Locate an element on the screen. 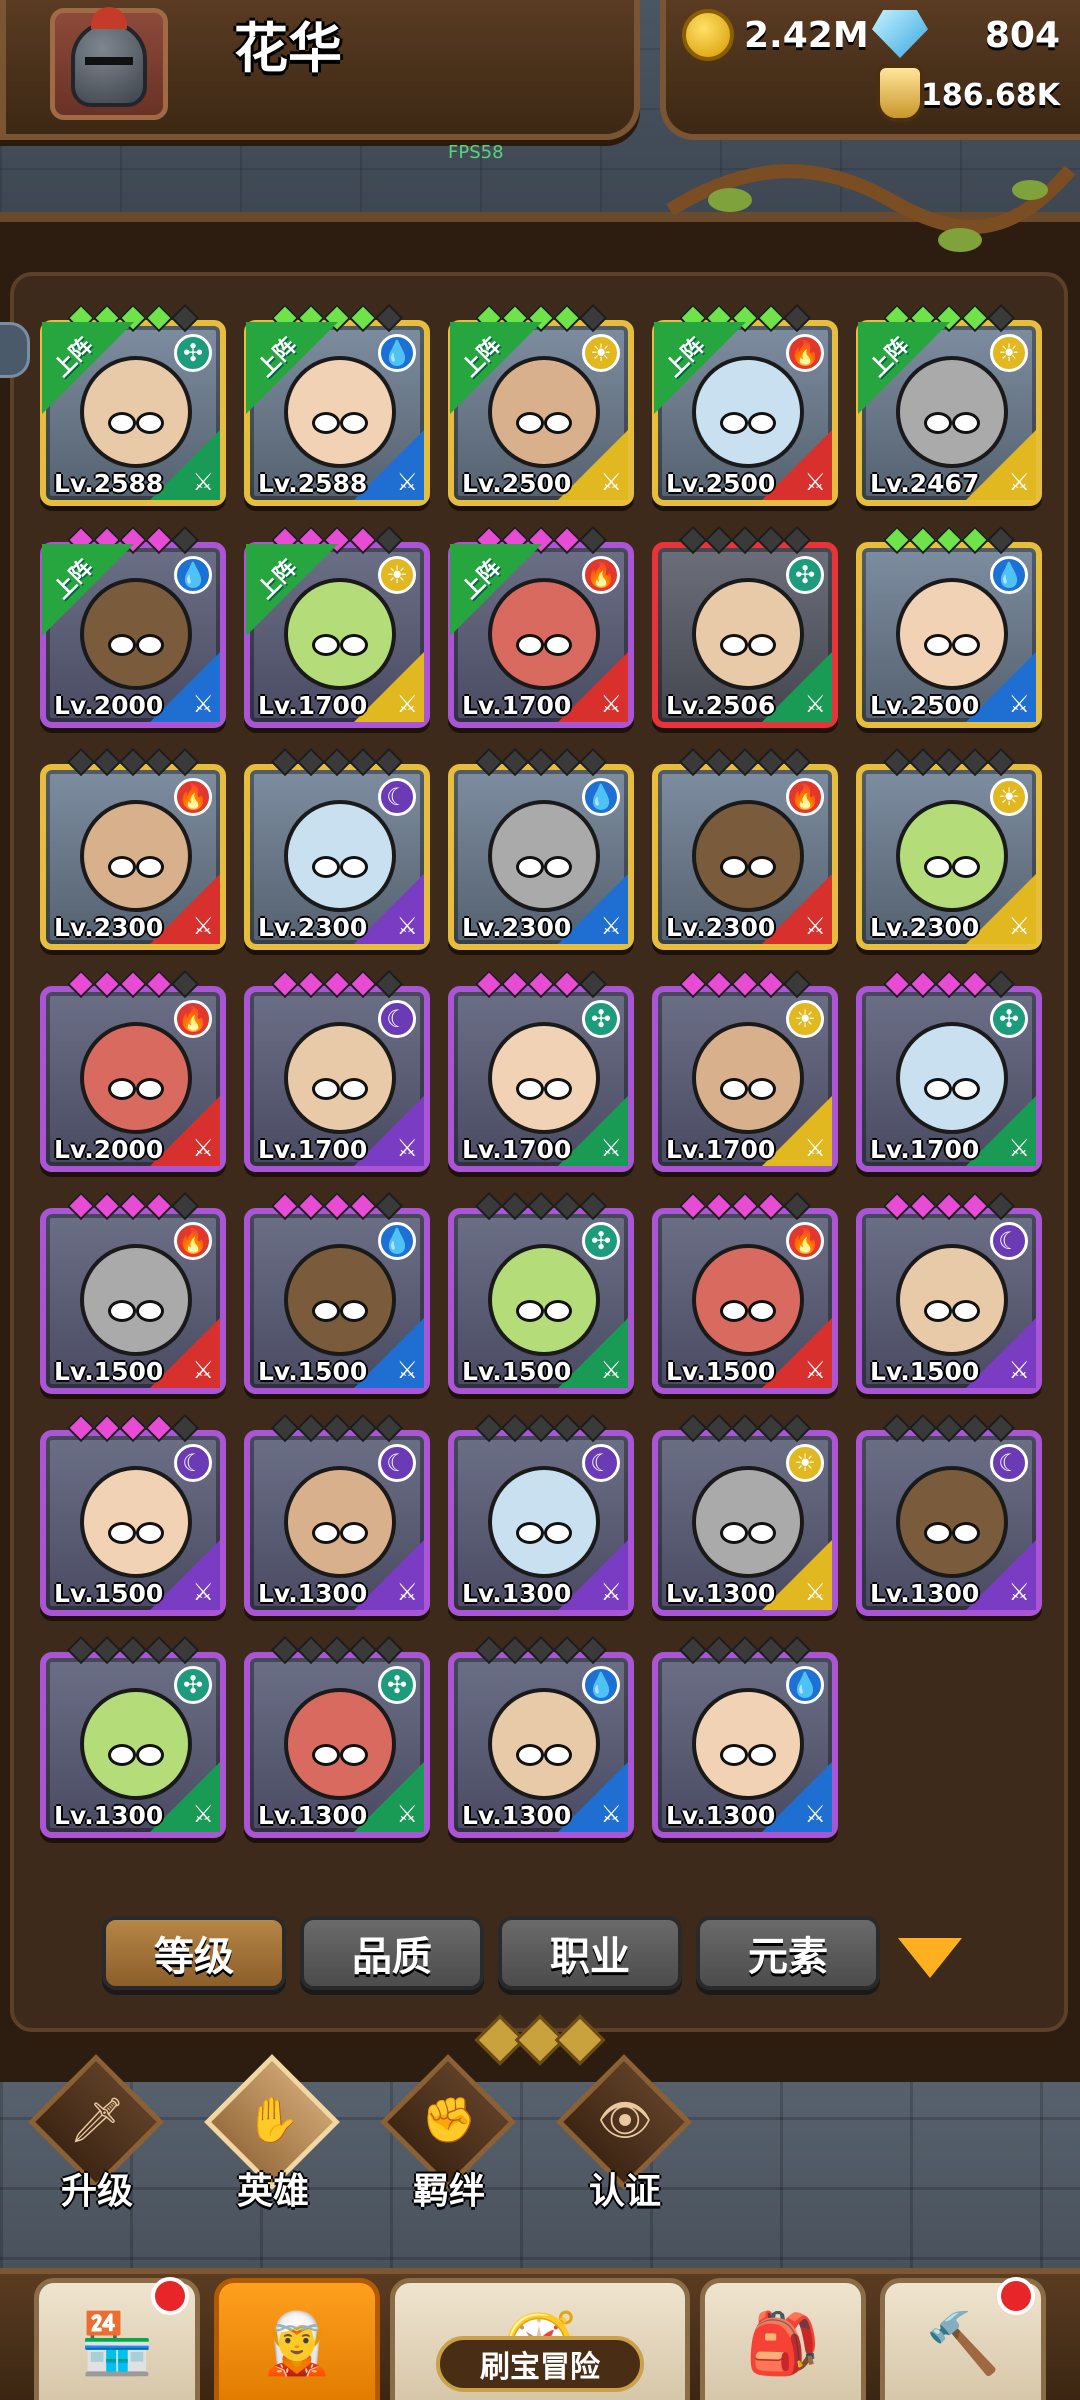 The image size is (1080, 2400). tab-shop: 🏪 is located at coordinates (117, 2338).